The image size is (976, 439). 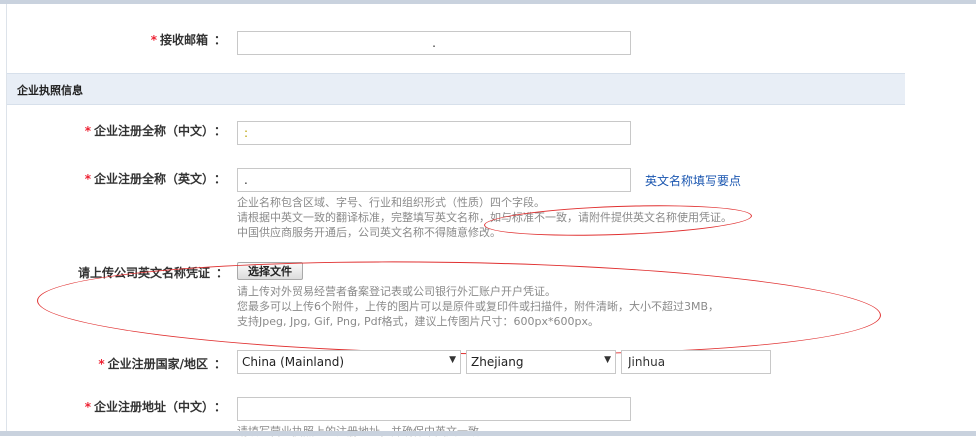 I want to click on province-select: Zhejiang ▼, so click(x=541, y=362).